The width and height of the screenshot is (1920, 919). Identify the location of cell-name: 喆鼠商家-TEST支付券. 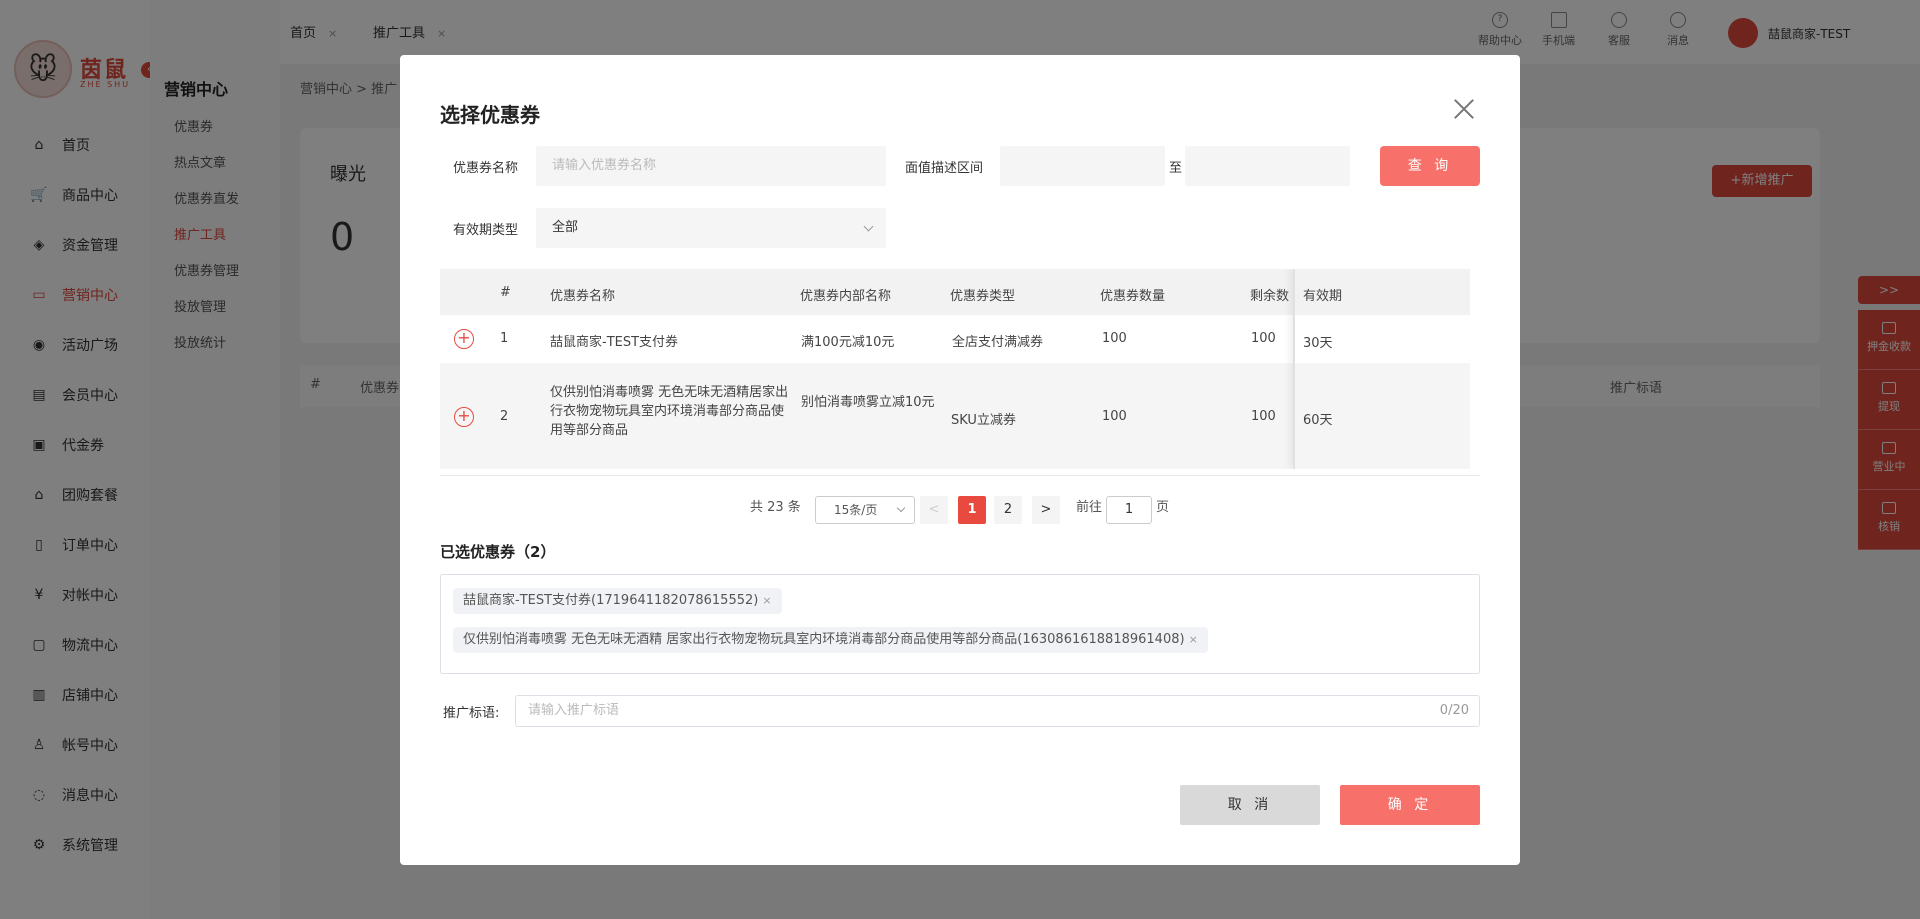
(614, 342).